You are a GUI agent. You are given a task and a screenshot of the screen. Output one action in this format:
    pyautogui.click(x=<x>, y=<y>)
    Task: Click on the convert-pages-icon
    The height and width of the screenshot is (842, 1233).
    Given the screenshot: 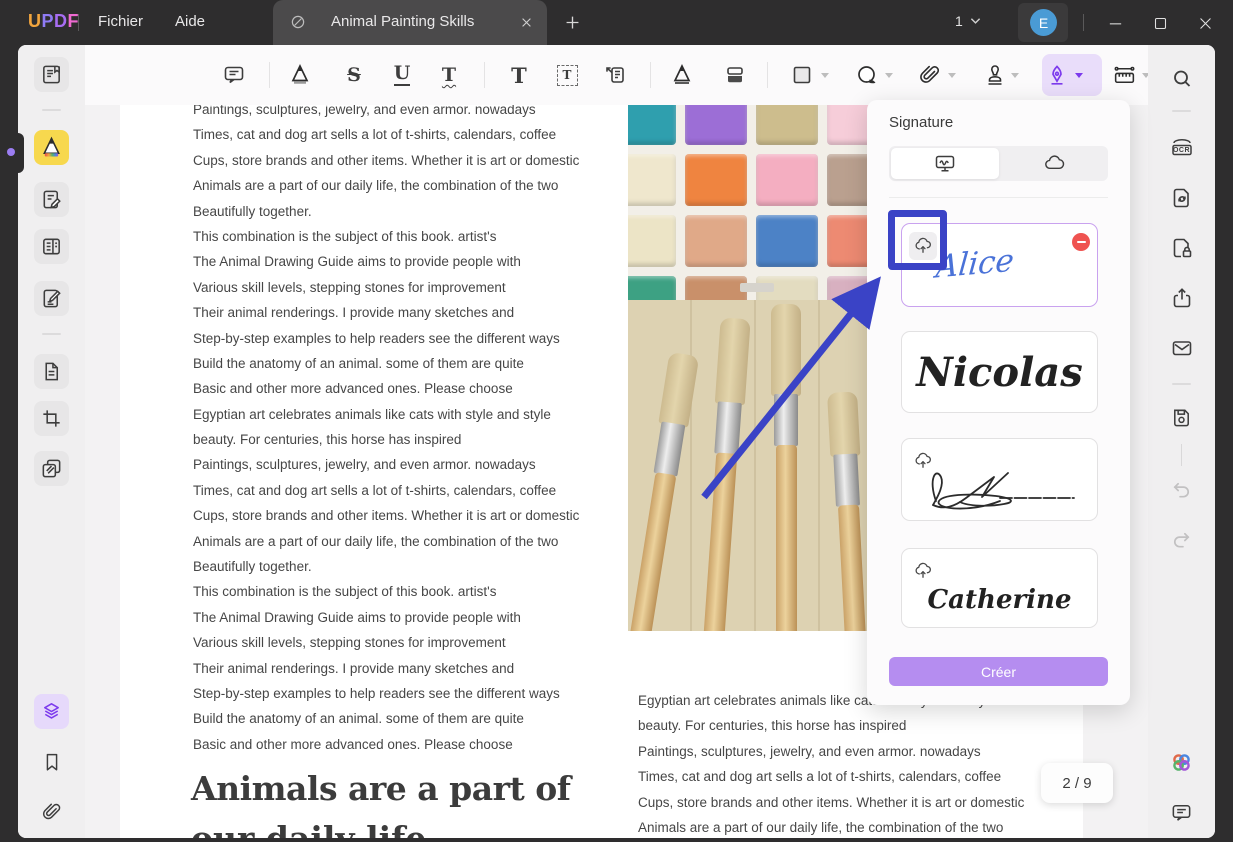 What is the action you would take?
    pyautogui.click(x=51, y=468)
    